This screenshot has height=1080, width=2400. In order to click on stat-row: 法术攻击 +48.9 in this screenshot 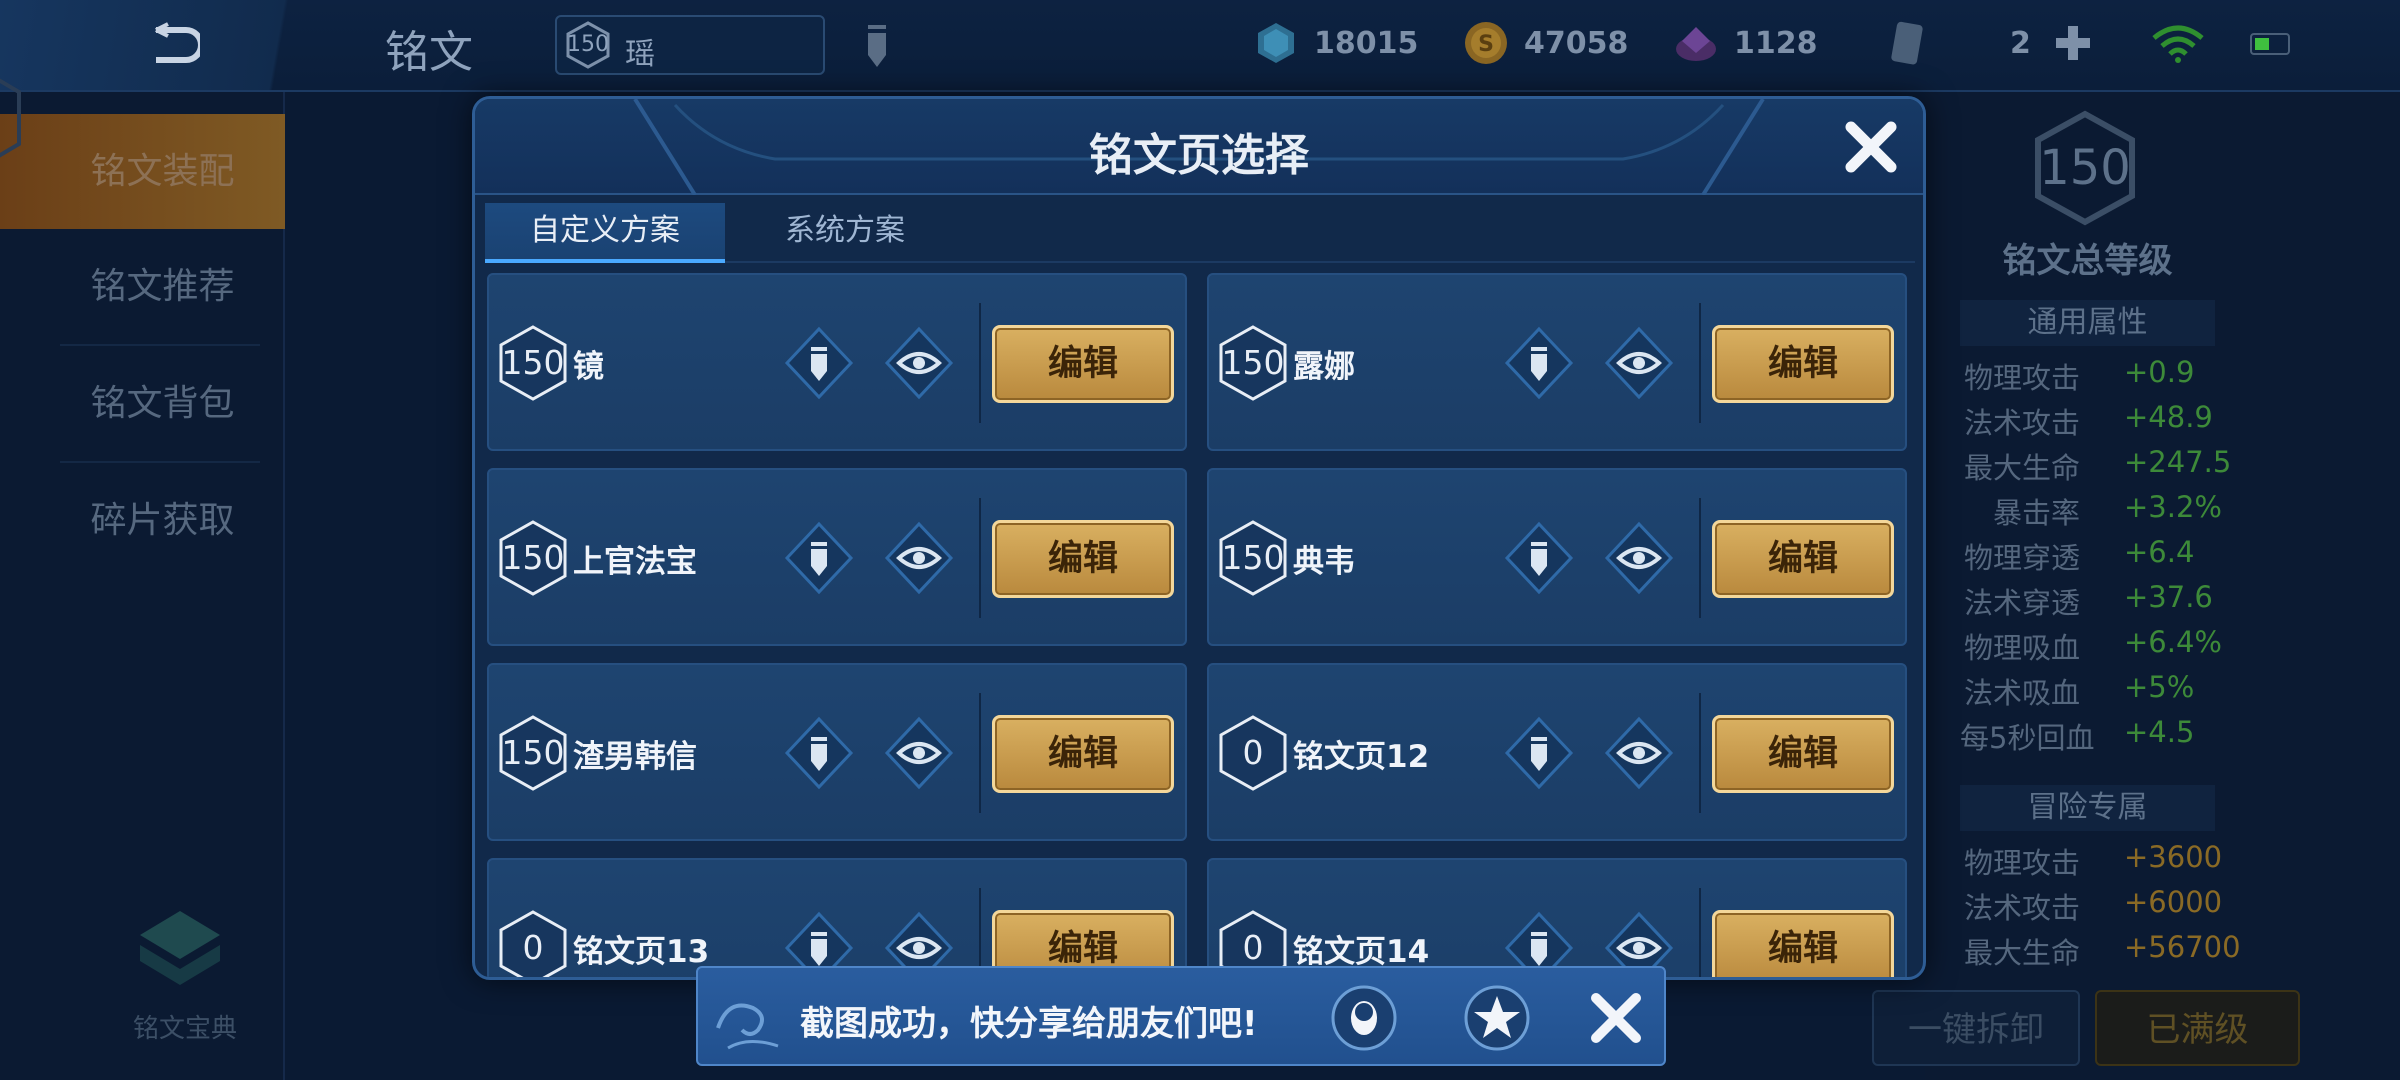, I will do `click(2180, 420)`.